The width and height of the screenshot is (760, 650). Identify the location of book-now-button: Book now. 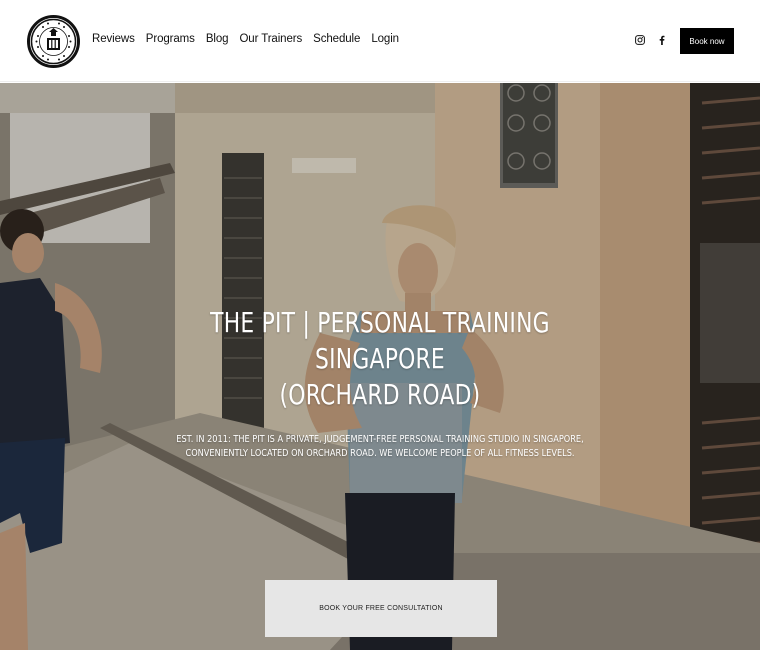
(707, 41).